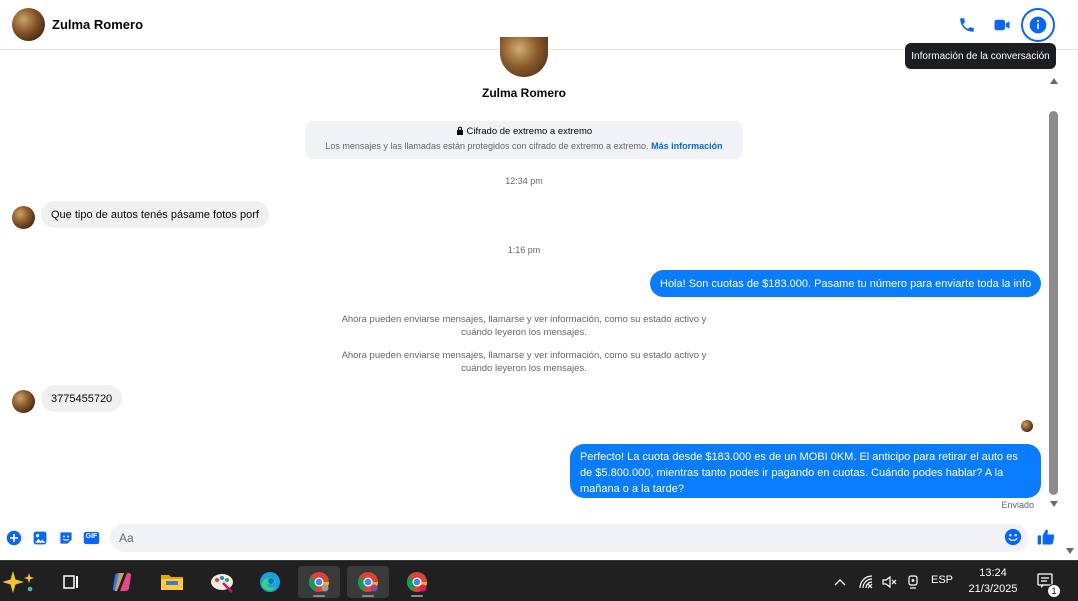  I want to click on photo-icon, so click(40, 538).